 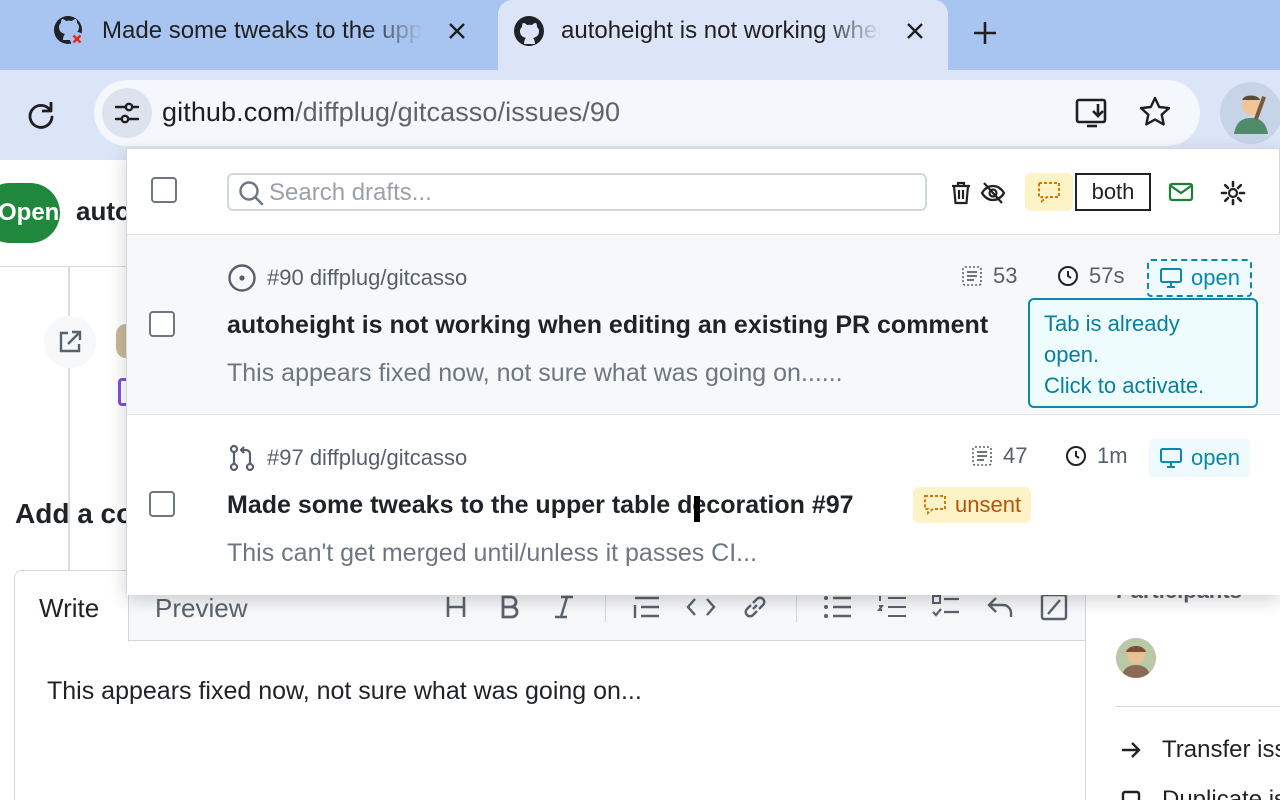 What do you see at coordinates (74, 513) in the screenshot?
I see `add-comment-heading: Add a co` at bounding box center [74, 513].